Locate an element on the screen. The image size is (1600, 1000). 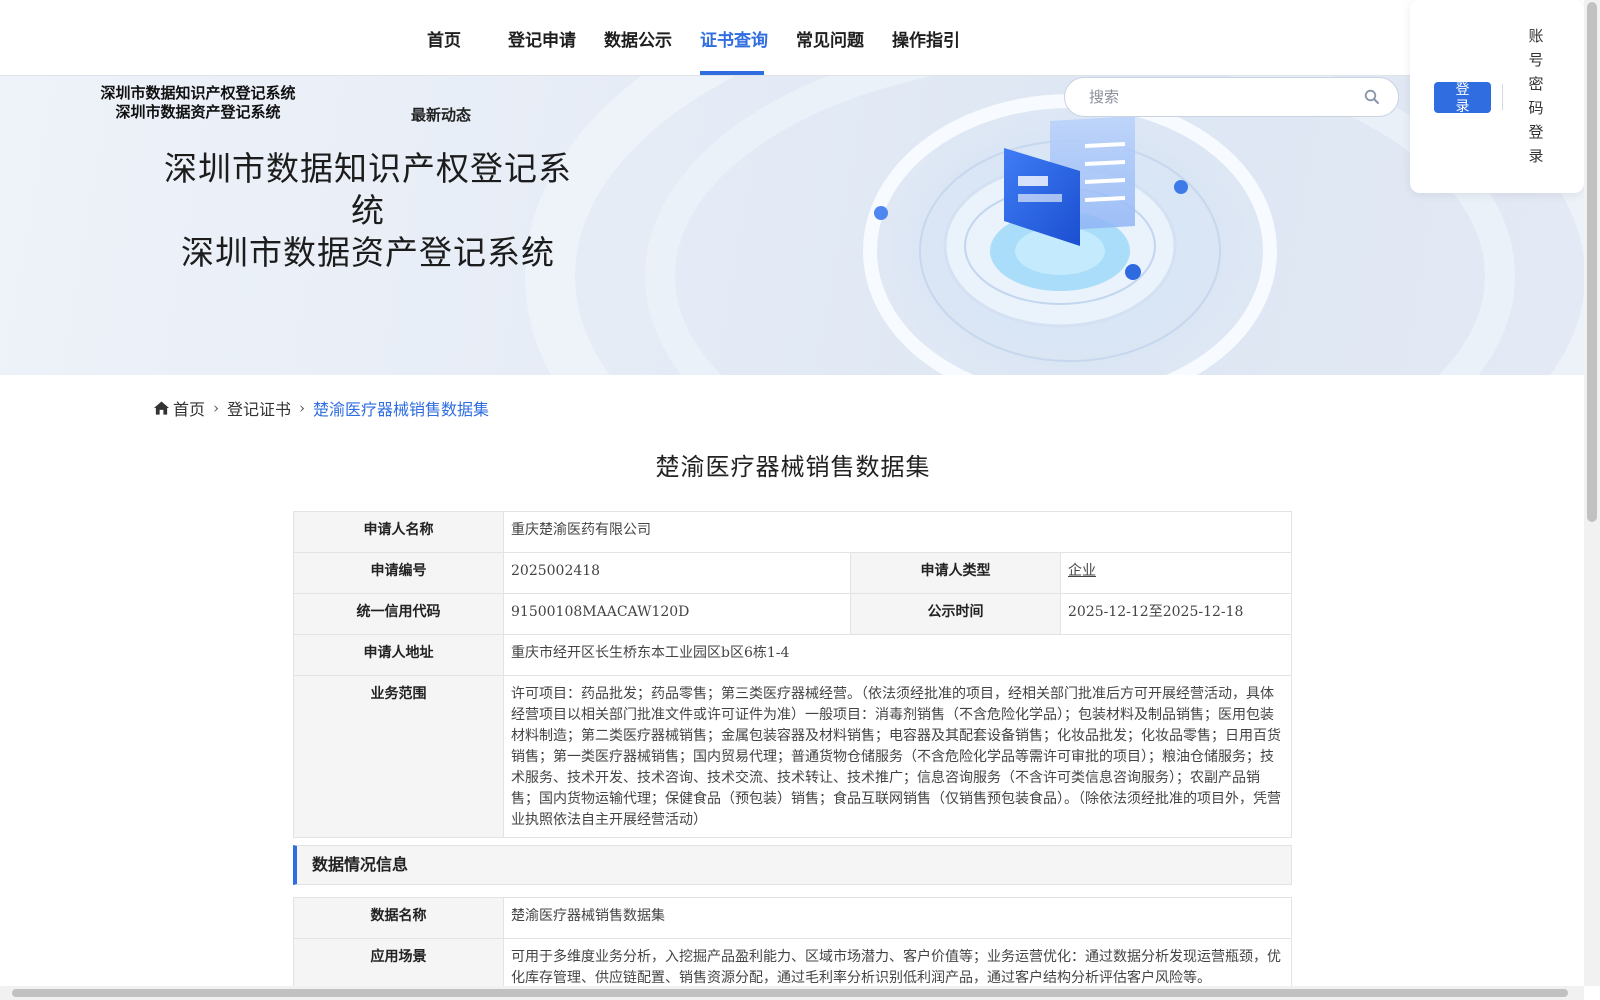
applicant-name-label: 申请人名称 is located at coordinates (398, 532).